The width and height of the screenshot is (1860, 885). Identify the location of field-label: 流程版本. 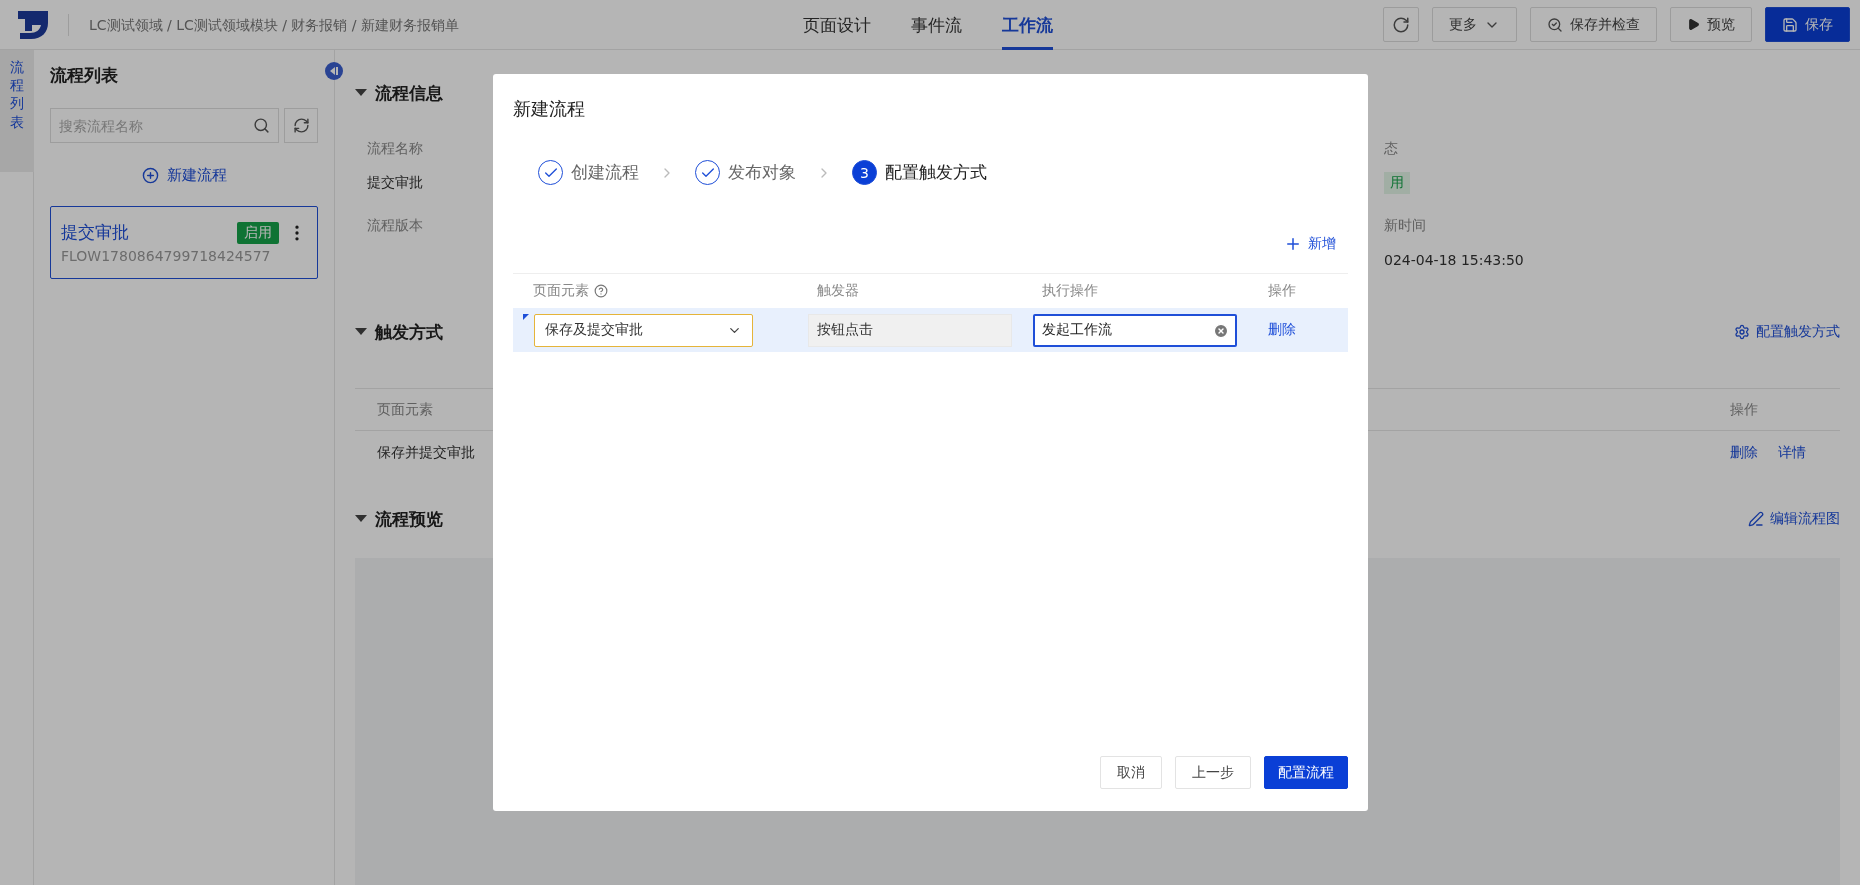
(395, 225).